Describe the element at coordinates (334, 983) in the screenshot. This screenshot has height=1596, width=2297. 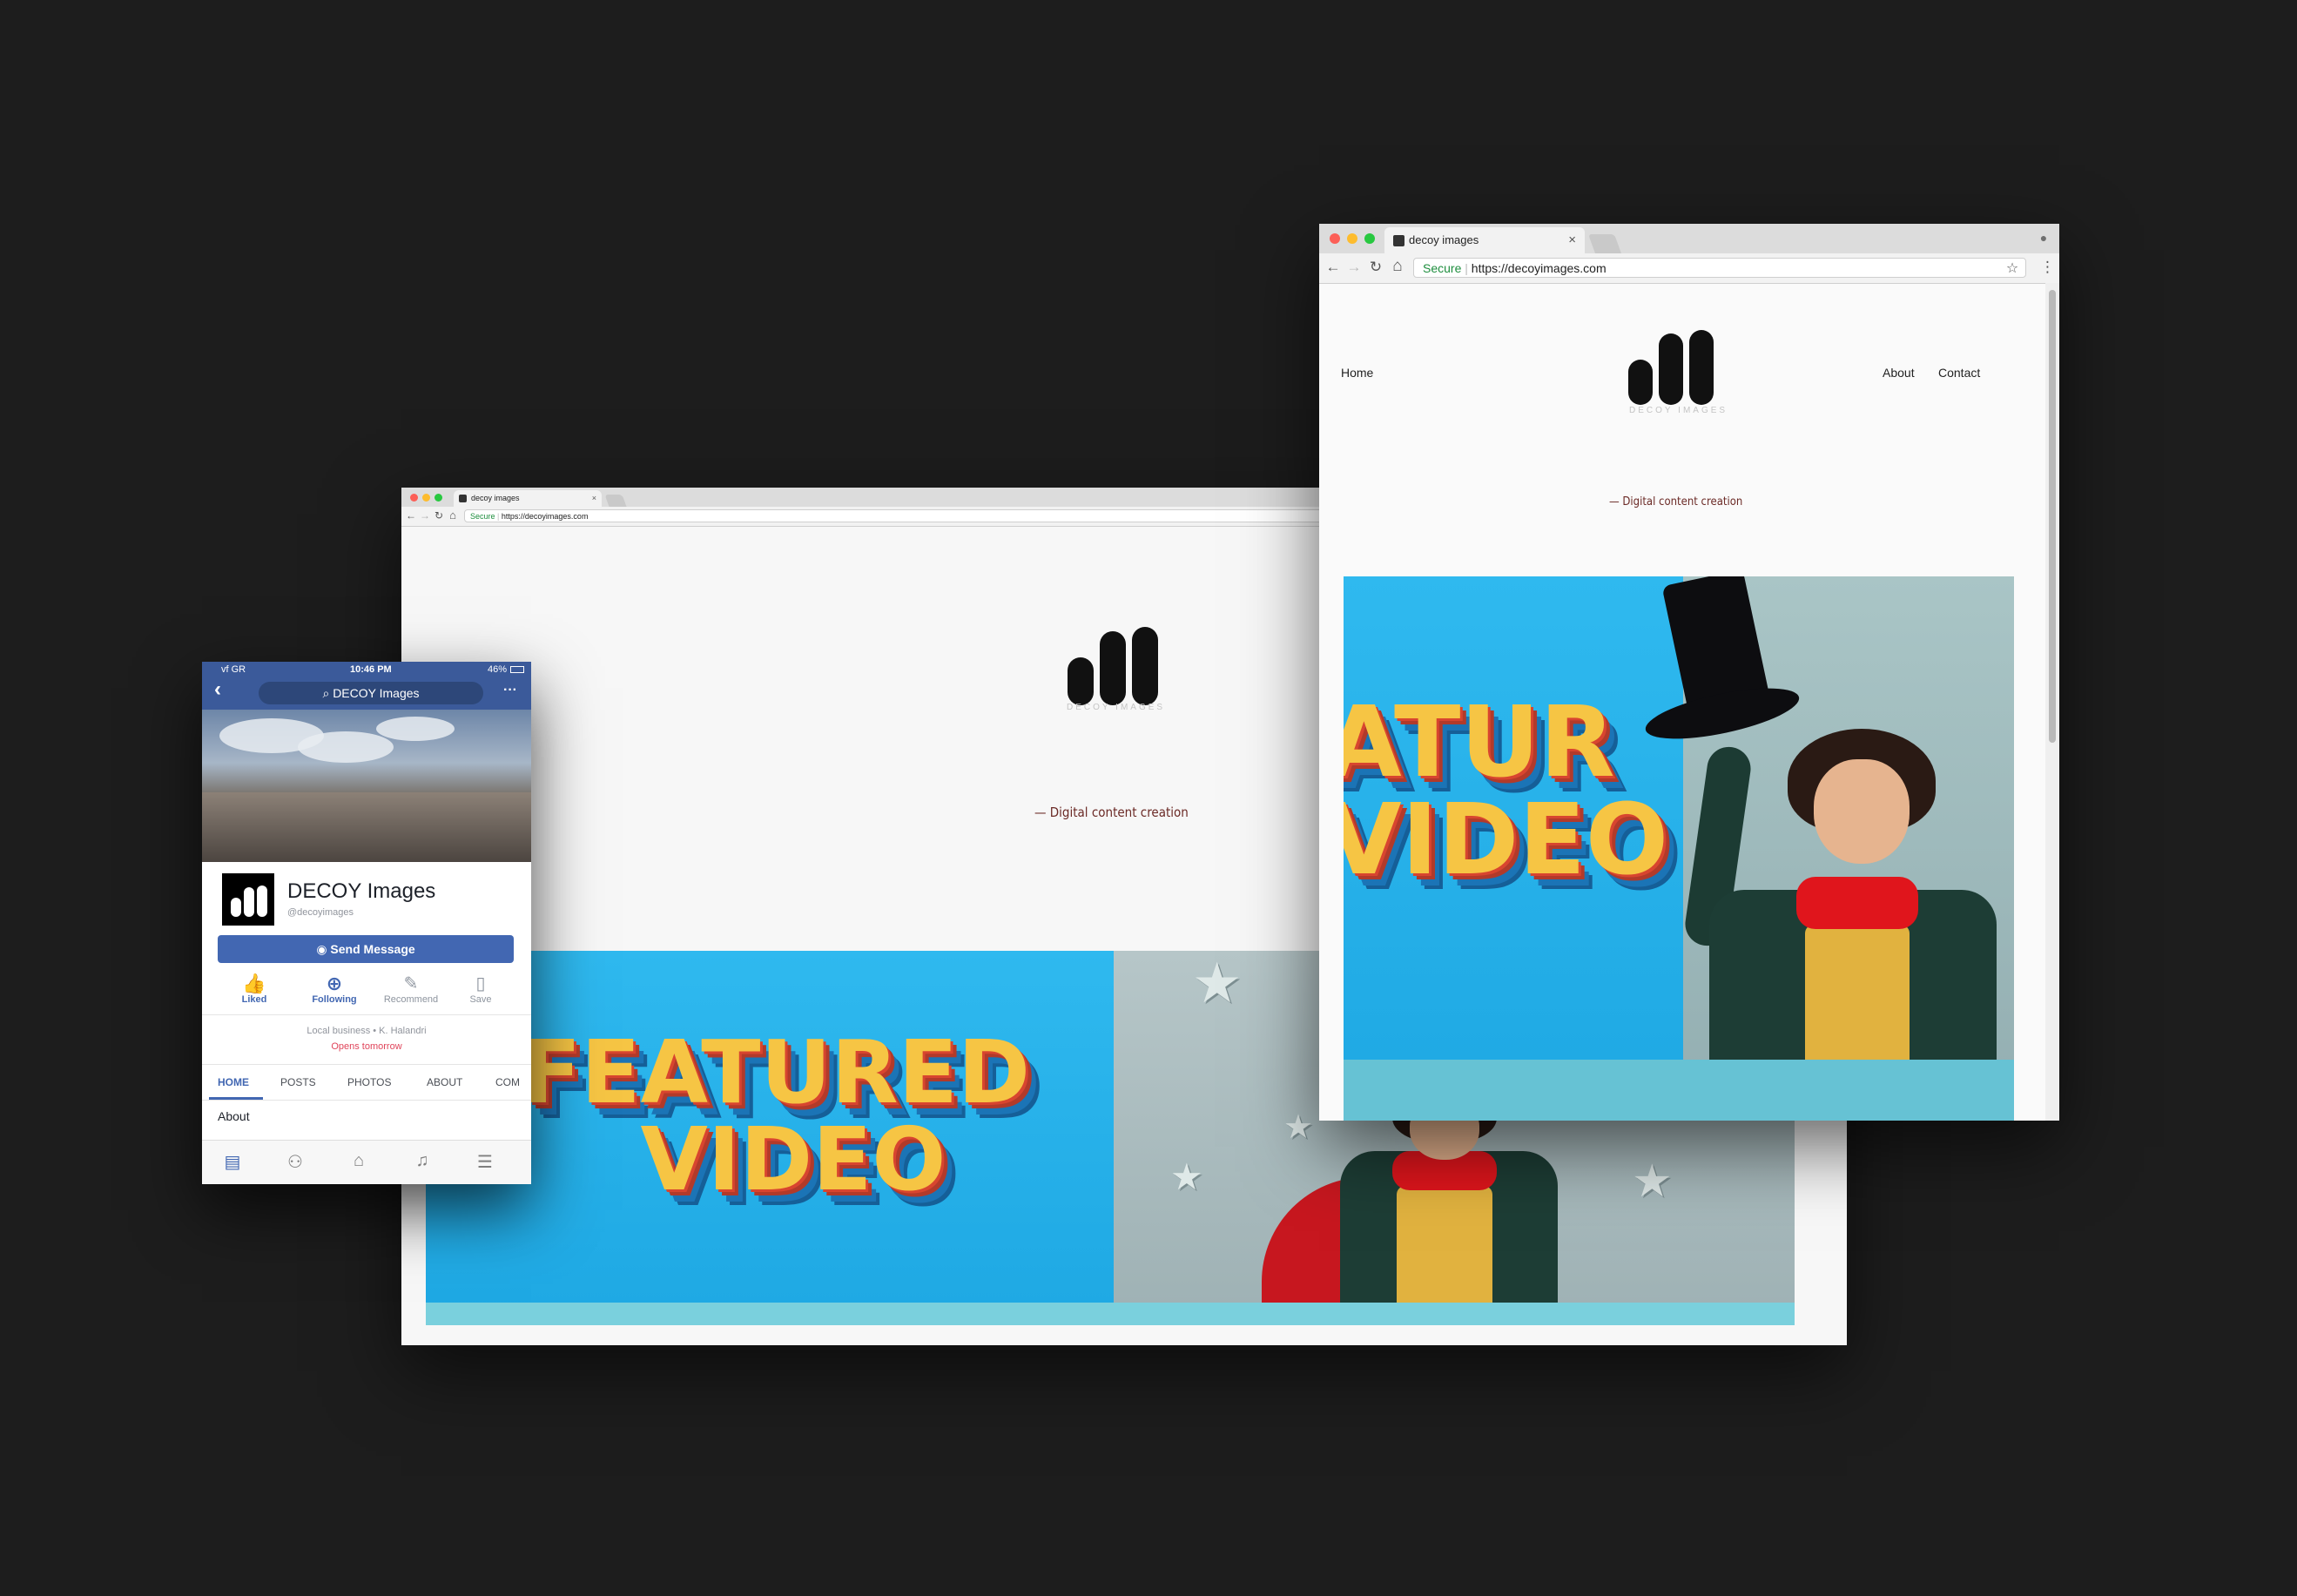
I see `follow-icon: ⊕` at that location.